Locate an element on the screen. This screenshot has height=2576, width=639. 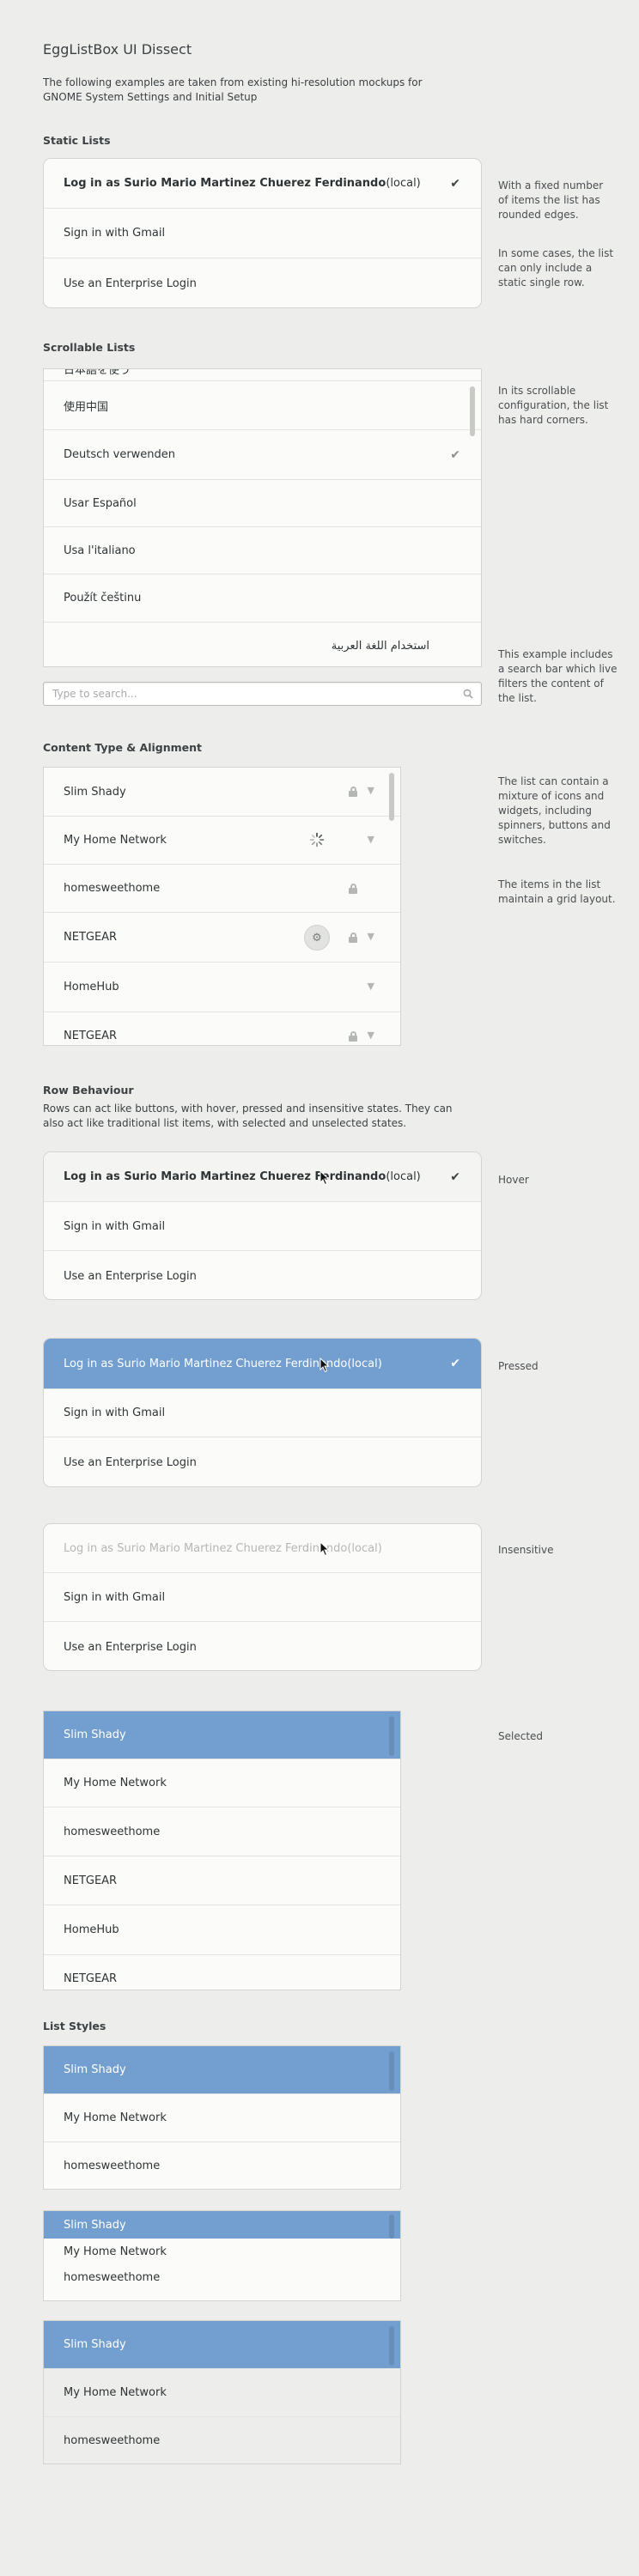
list-item: Deutsch verwenden ✔ is located at coordinates (262, 455).